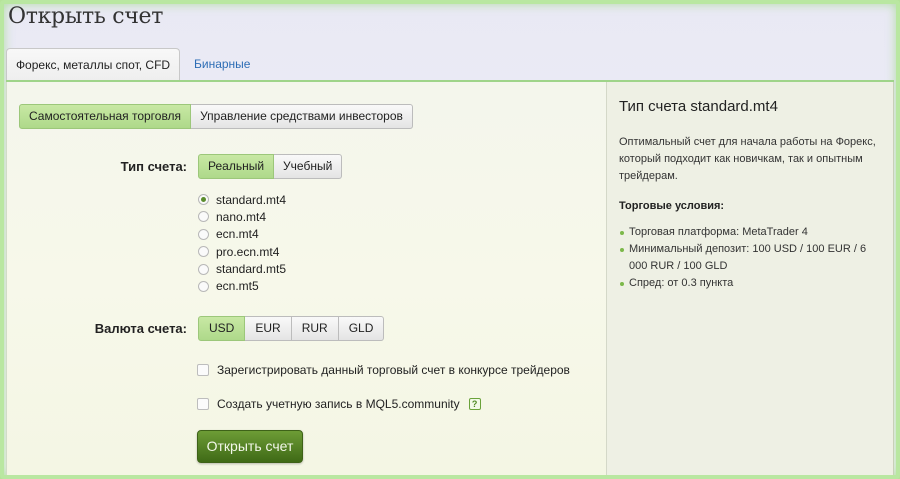  I want to click on tab-forex: Форекс, металлы спот, CFD, so click(93, 64).